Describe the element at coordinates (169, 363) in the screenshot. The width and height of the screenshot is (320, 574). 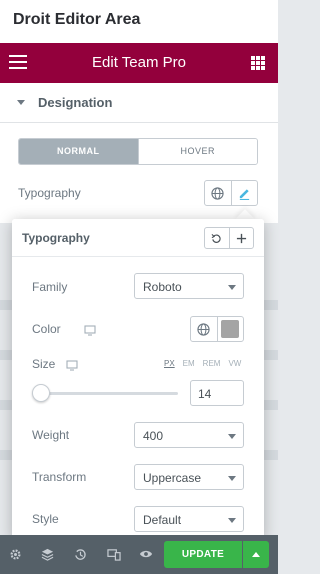
I see `unit-px: PX` at that location.